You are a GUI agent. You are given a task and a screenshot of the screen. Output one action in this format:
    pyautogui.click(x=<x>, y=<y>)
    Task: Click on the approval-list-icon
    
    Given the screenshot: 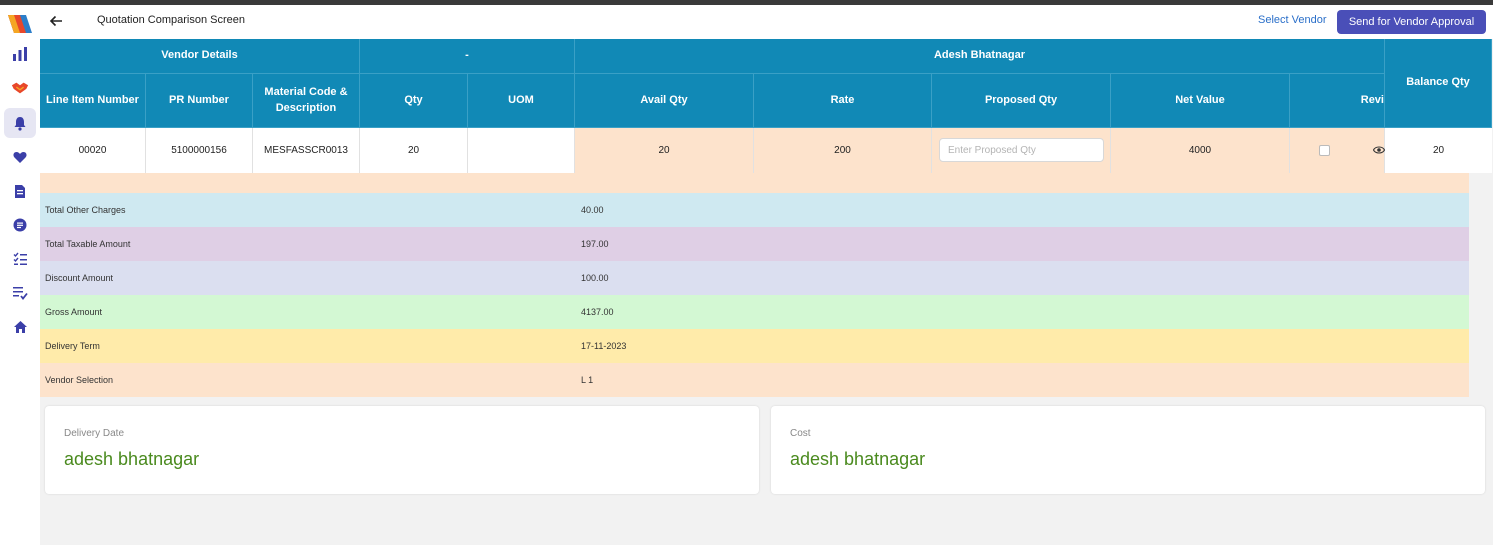 What is the action you would take?
    pyautogui.click(x=20, y=293)
    